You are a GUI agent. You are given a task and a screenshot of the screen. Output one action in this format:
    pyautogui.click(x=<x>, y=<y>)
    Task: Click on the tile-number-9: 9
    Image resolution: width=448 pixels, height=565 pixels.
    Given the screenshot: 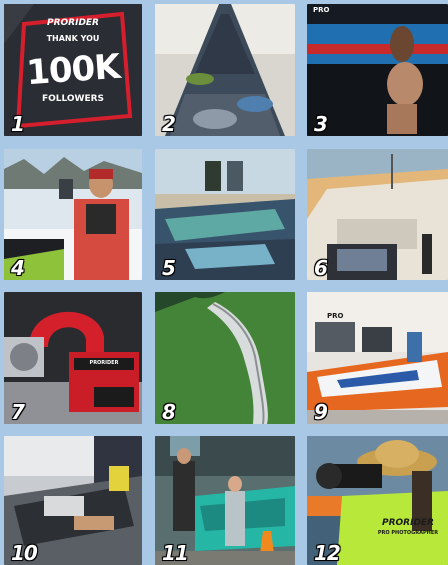 What is the action you would take?
    pyautogui.click(x=321, y=412)
    